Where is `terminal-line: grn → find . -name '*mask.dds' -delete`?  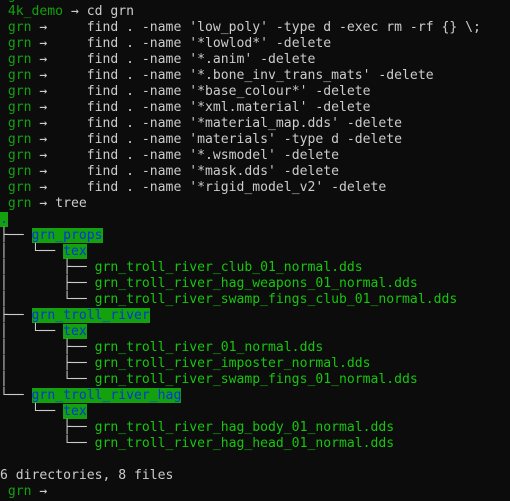
terminal-line: grn → find . -name '*mask.dds' -delete is located at coordinates (169, 172).